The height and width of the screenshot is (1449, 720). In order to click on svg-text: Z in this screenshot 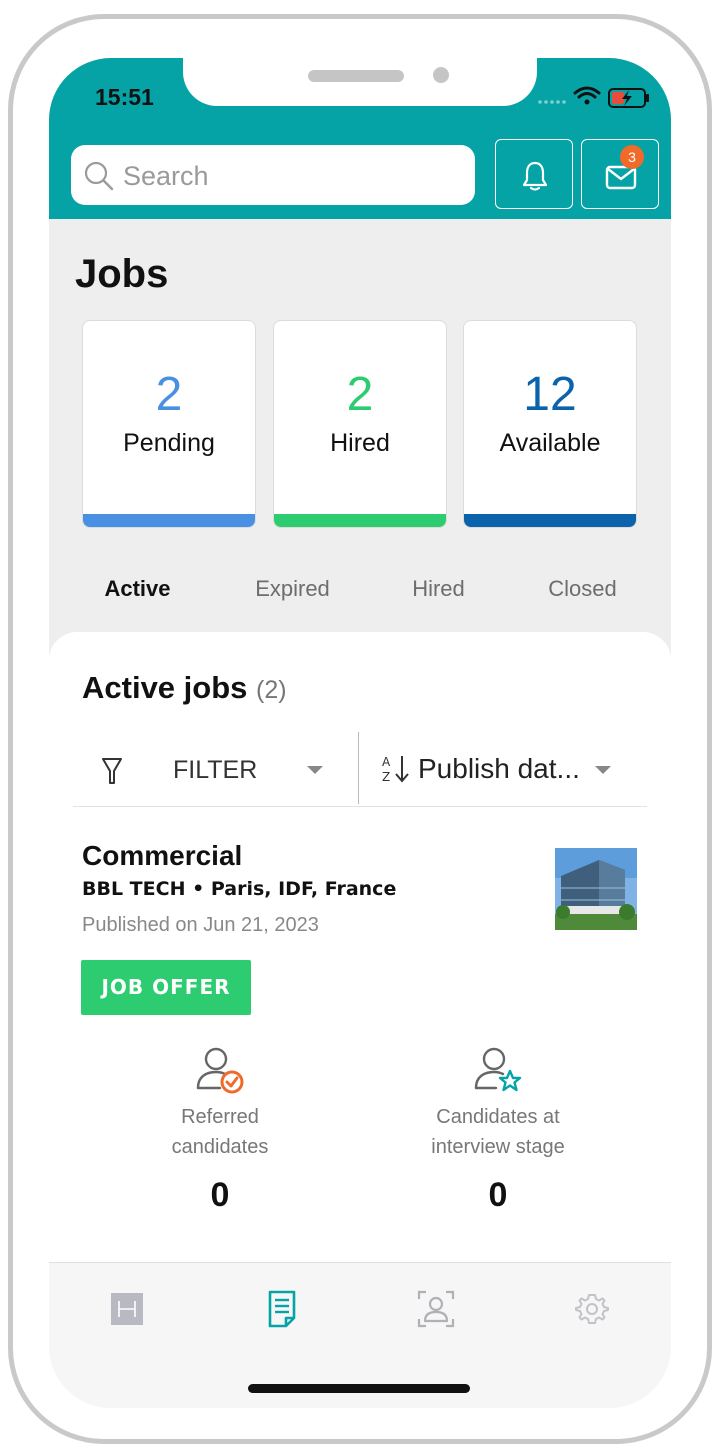, I will do `click(386, 777)`.